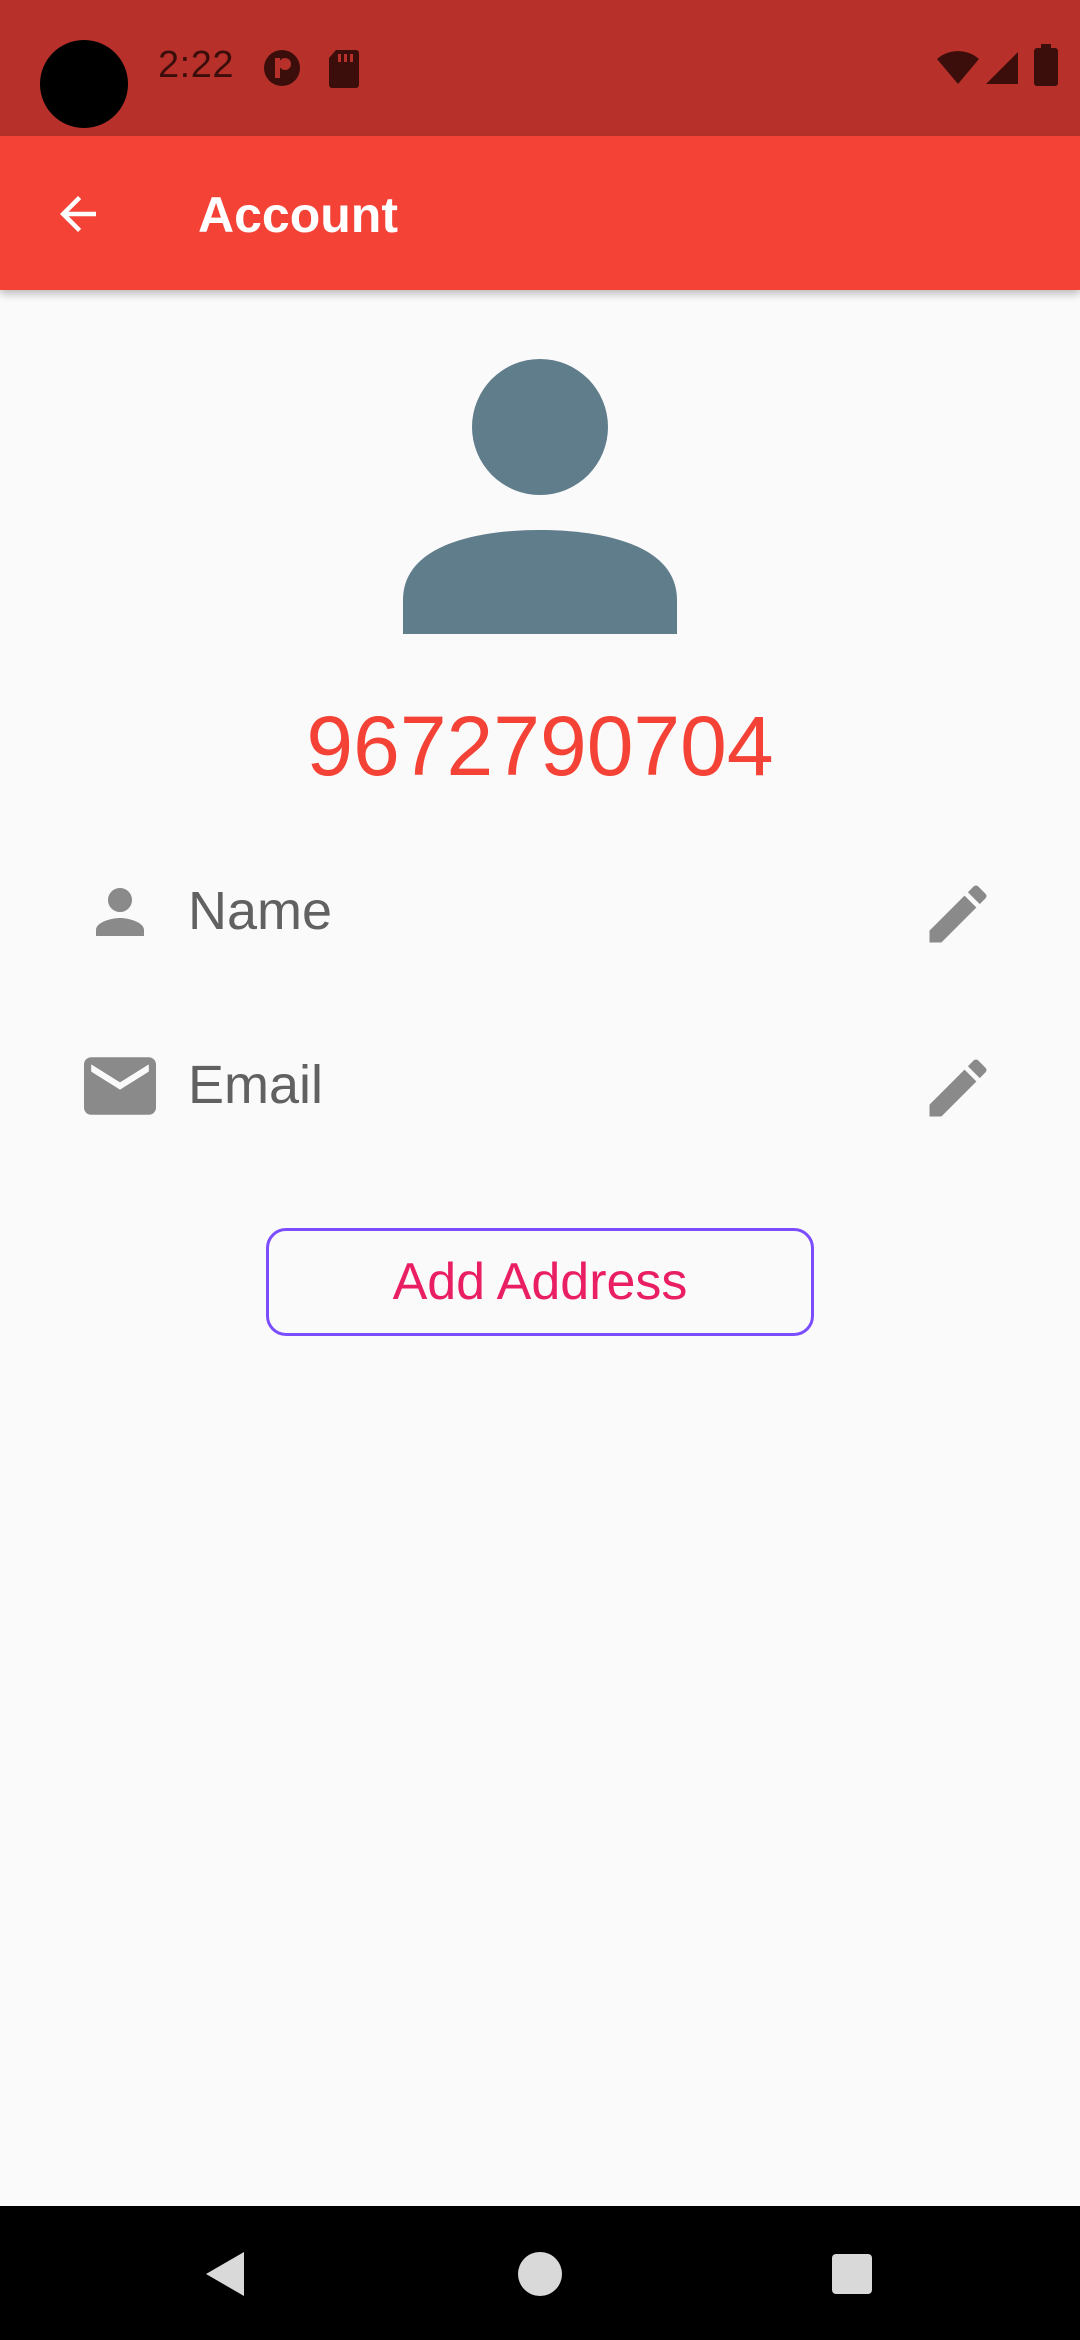  Describe the element at coordinates (540, 213) in the screenshot. I see `app-bar: Account` at that location.